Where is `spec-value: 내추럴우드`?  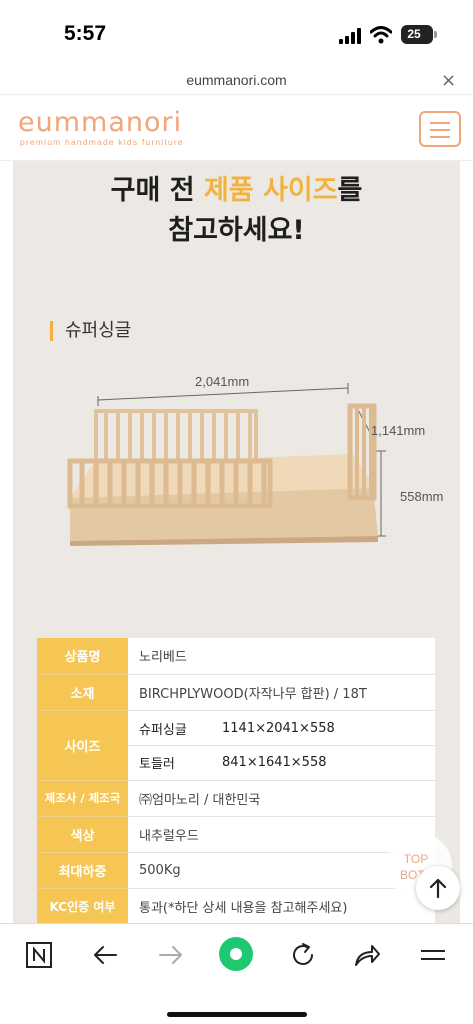 spec-value: 내추럴우드 is located at coordinates (281, 834).